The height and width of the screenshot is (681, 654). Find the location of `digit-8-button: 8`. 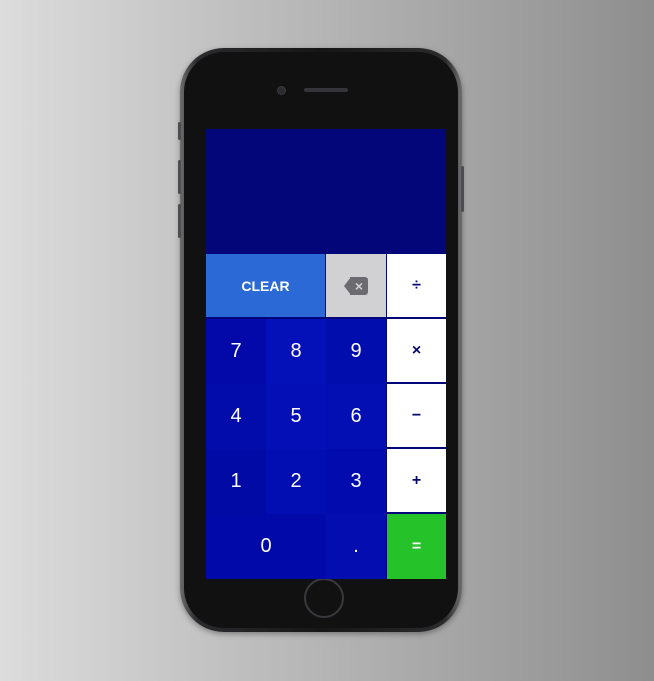

digit-8-button: 8 is located at coordinates (296, 351).